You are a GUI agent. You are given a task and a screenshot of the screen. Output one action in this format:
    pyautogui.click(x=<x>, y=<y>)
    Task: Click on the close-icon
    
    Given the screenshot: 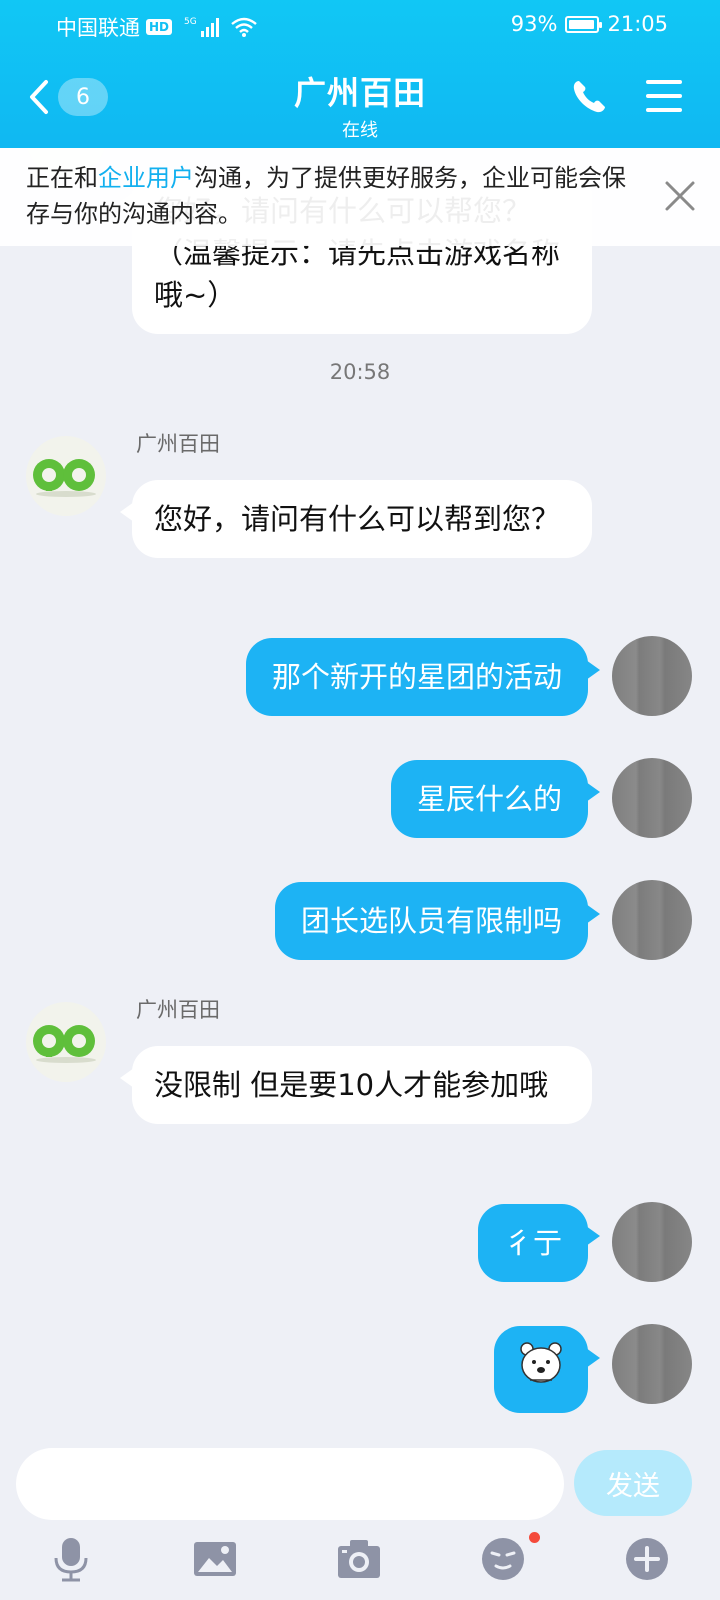 What is the action you would take?
    pyautogui.click(x=680, y=196)
    